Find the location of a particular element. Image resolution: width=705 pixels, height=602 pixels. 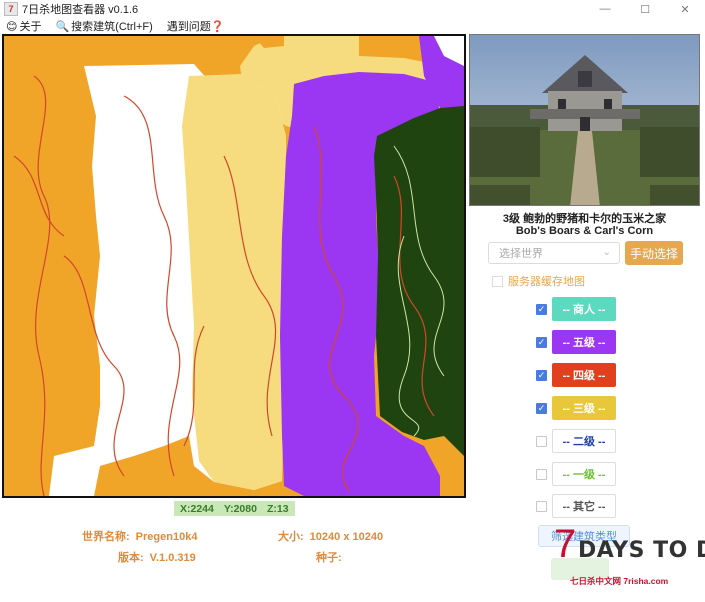

seed-label: 种子: is located at coordinates (329, 558).